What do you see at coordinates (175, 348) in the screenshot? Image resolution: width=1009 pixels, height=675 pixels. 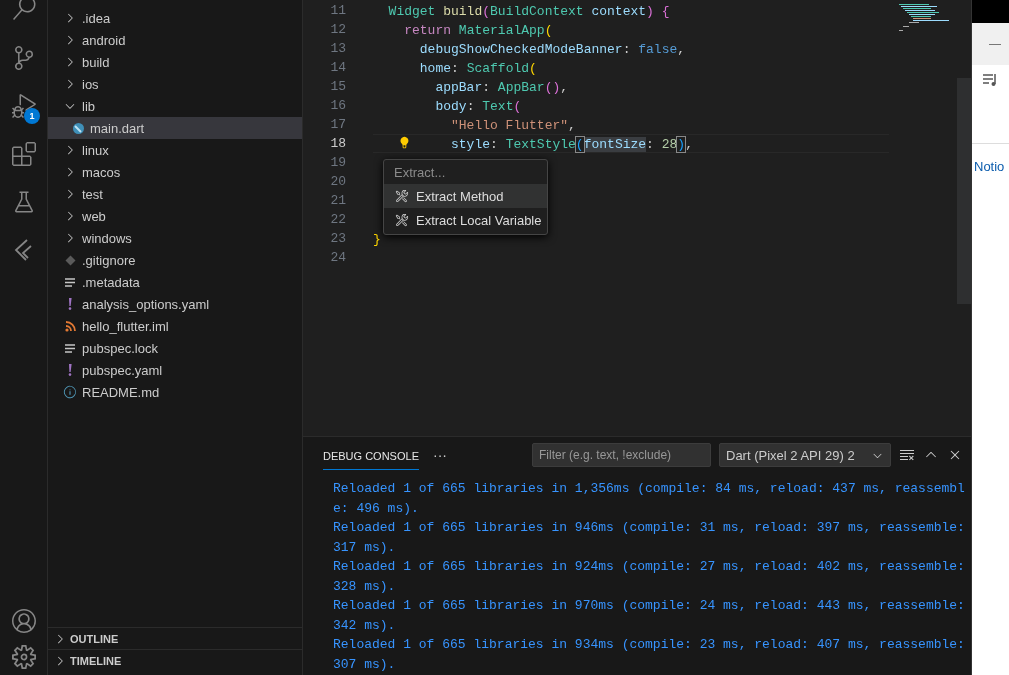 I see `file-item: pubspec.lock` at bounding box center [175, 348].